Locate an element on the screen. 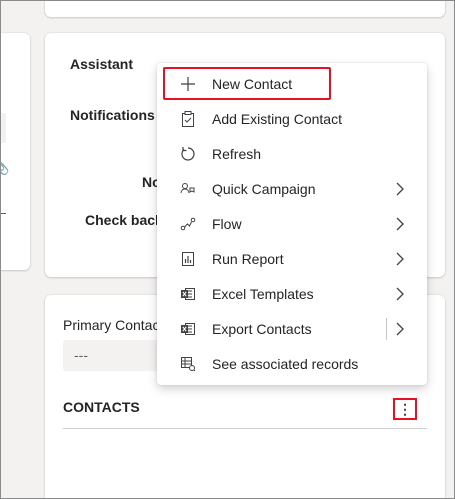 This screenshot has height=499, width=455. excel-export-icon is located at coordinates (188, 329).